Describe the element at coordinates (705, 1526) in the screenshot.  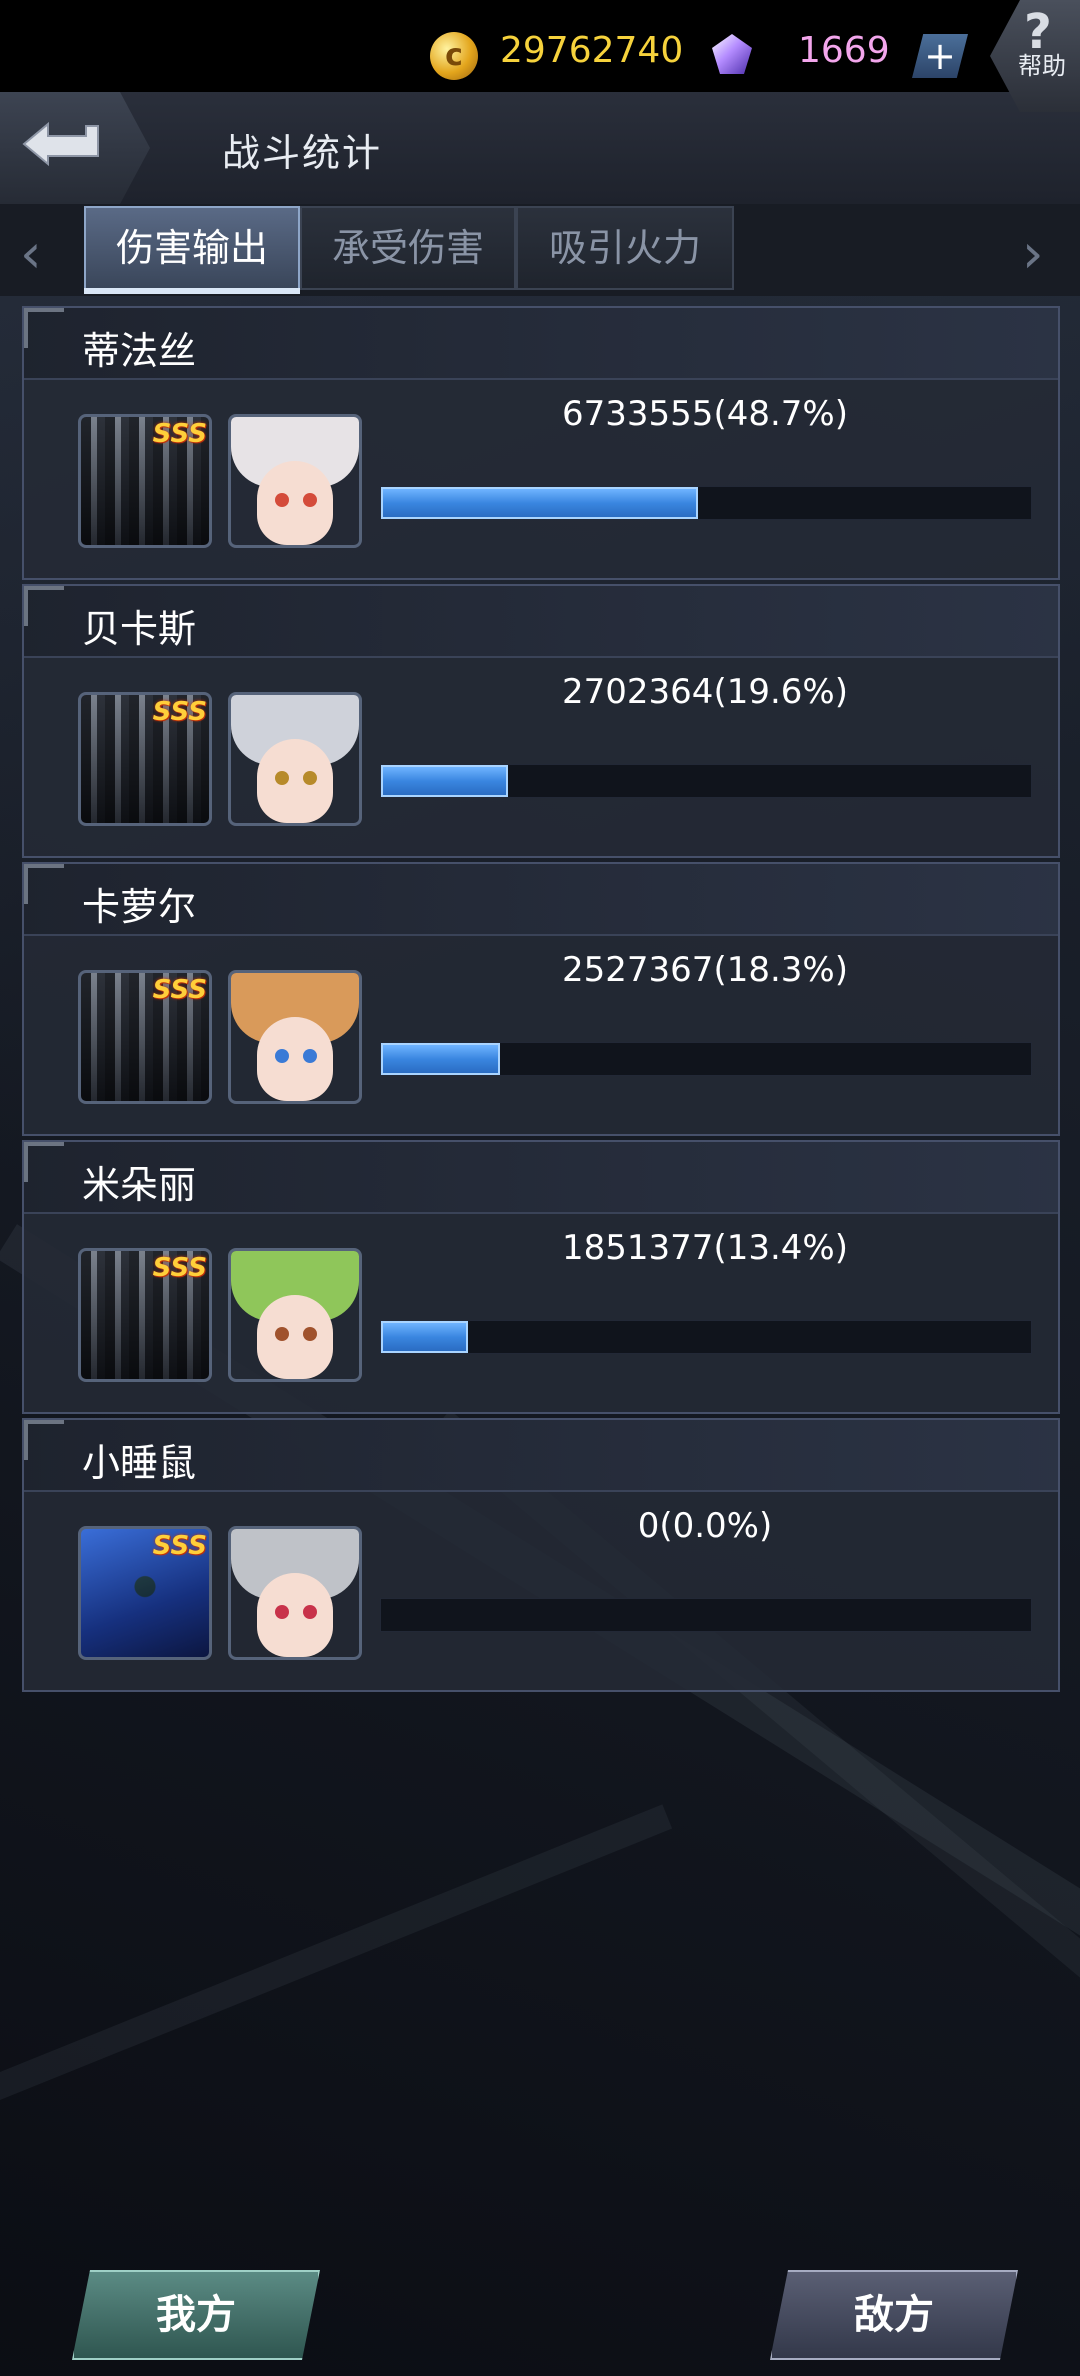
I see `damage-value: 0(0.0%)` at that location.